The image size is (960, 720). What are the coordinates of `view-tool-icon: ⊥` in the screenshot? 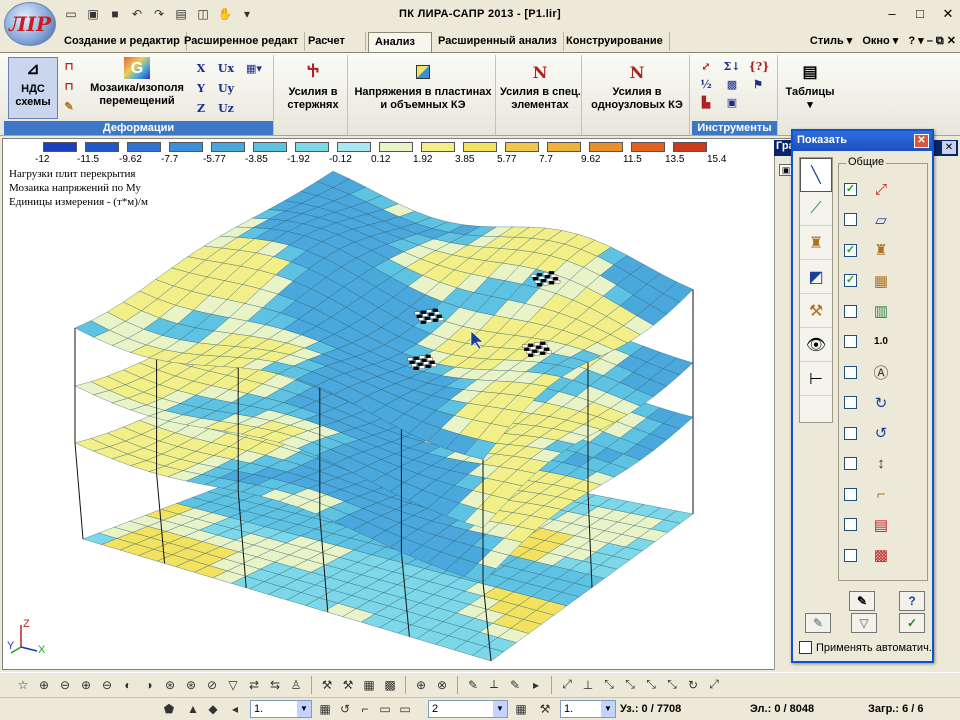 It's located at (588, 685).